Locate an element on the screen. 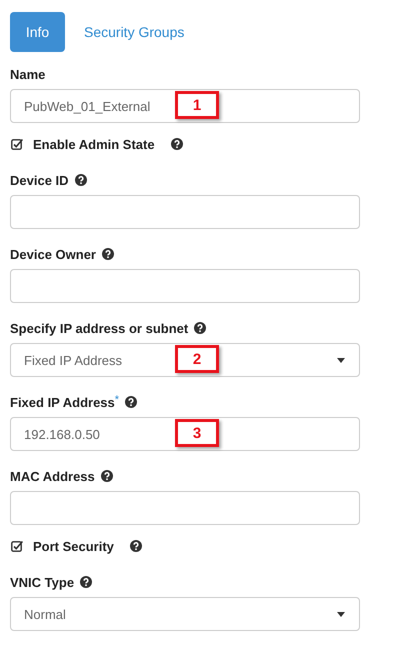  field-label: Name is located at coordinates (28, 74).